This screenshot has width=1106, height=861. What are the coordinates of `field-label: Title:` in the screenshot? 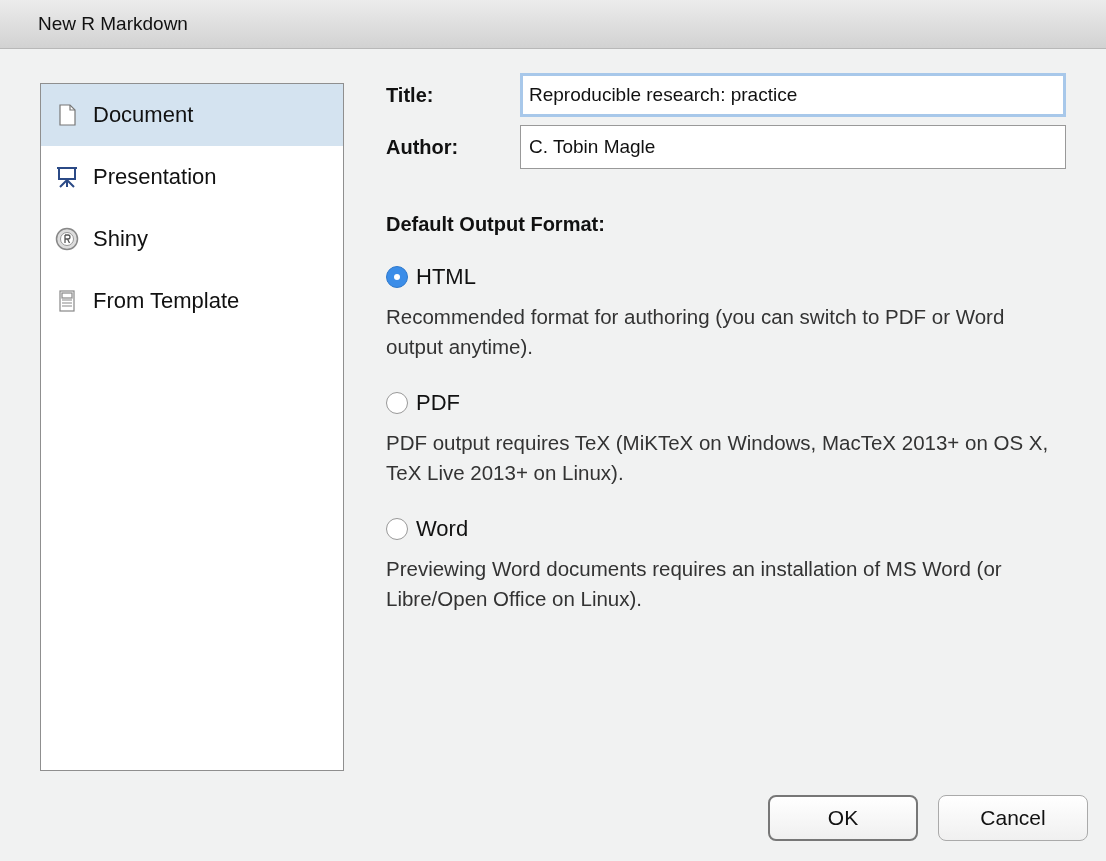 It's located at (410, 95).